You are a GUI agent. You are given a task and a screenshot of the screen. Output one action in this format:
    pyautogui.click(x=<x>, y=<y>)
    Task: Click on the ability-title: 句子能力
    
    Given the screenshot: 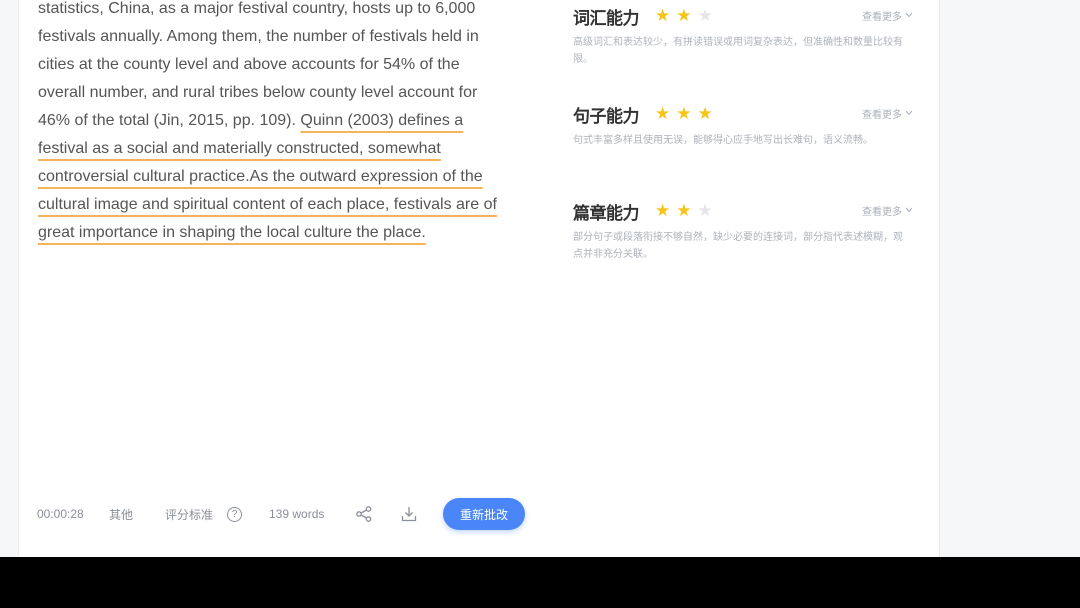 What is the action you would take?
    pyautogui.click(x=606, y=117)
    